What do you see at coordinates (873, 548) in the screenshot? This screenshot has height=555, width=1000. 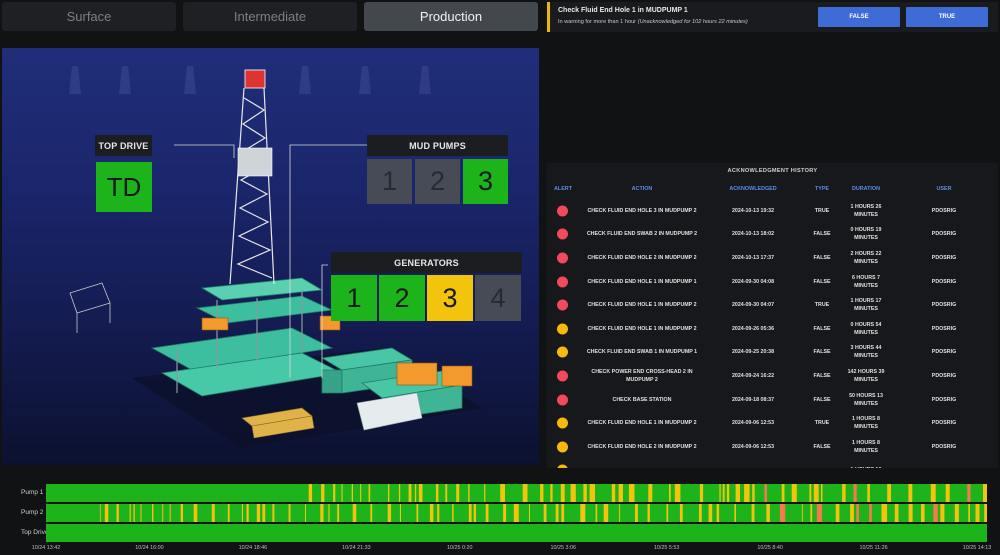 I see `timeline-tick-label: 10/25 11:26` at bounding box center [873, 548].